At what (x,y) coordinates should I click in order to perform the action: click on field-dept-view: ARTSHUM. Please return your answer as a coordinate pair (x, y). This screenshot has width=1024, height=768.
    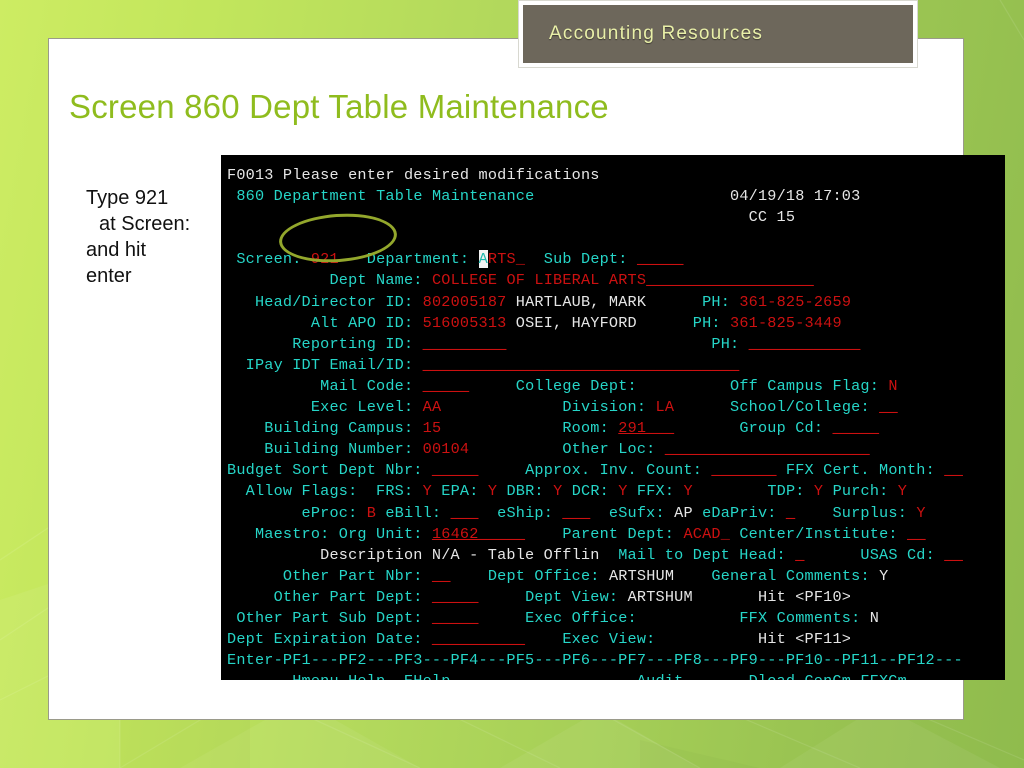
    Looking at the image, I should click on (660, 597).